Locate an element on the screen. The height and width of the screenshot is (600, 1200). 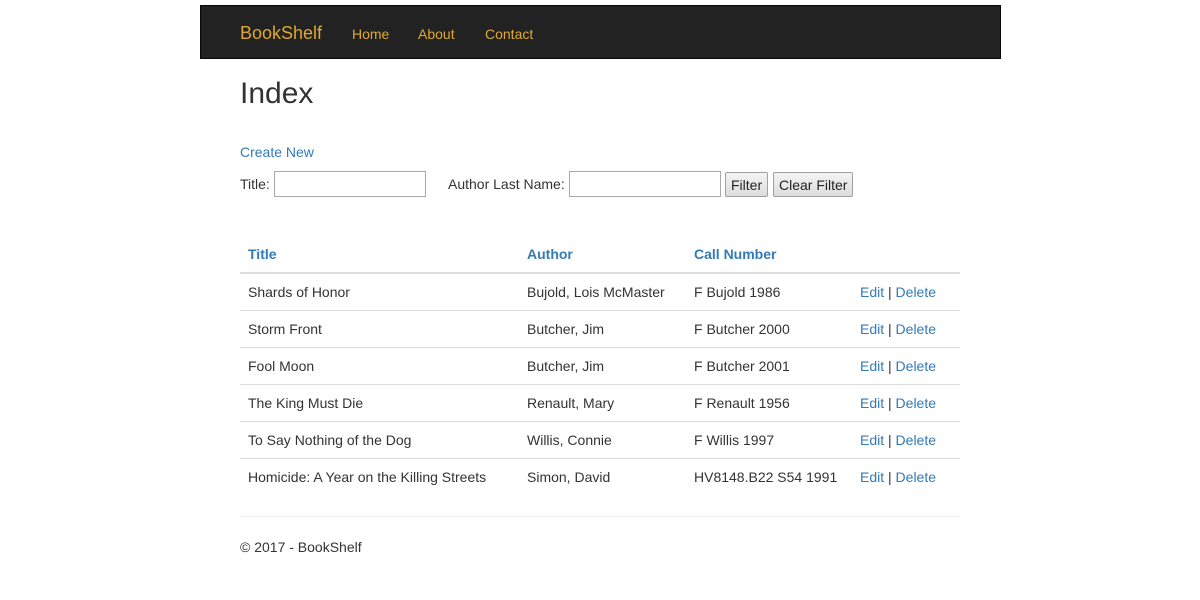
cell-author: Renault, Mary is located at coordinates (602, 403).